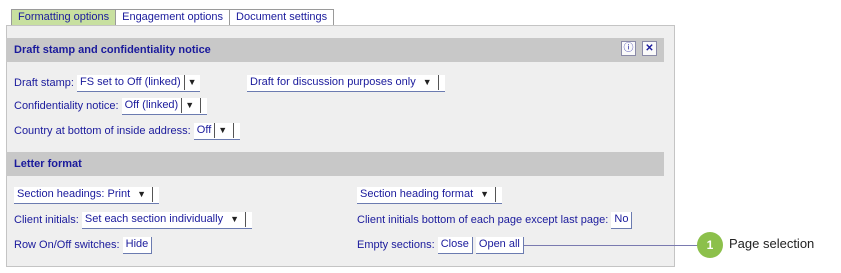 The height and width of the screenshot is (273, 841). I want to click on client-initials-bottom-toggle: No, so click(622, 220).